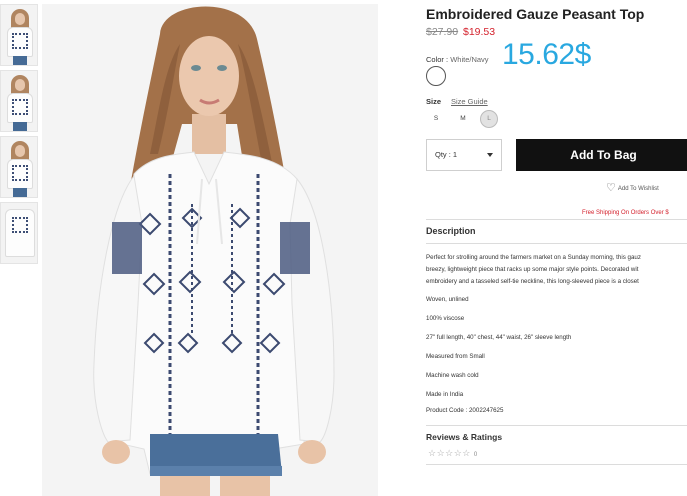  What do you see at coordinates (436, 76) in the screenshot?
I see `color-swatch-white-navy` at bounding box center [436, 76].